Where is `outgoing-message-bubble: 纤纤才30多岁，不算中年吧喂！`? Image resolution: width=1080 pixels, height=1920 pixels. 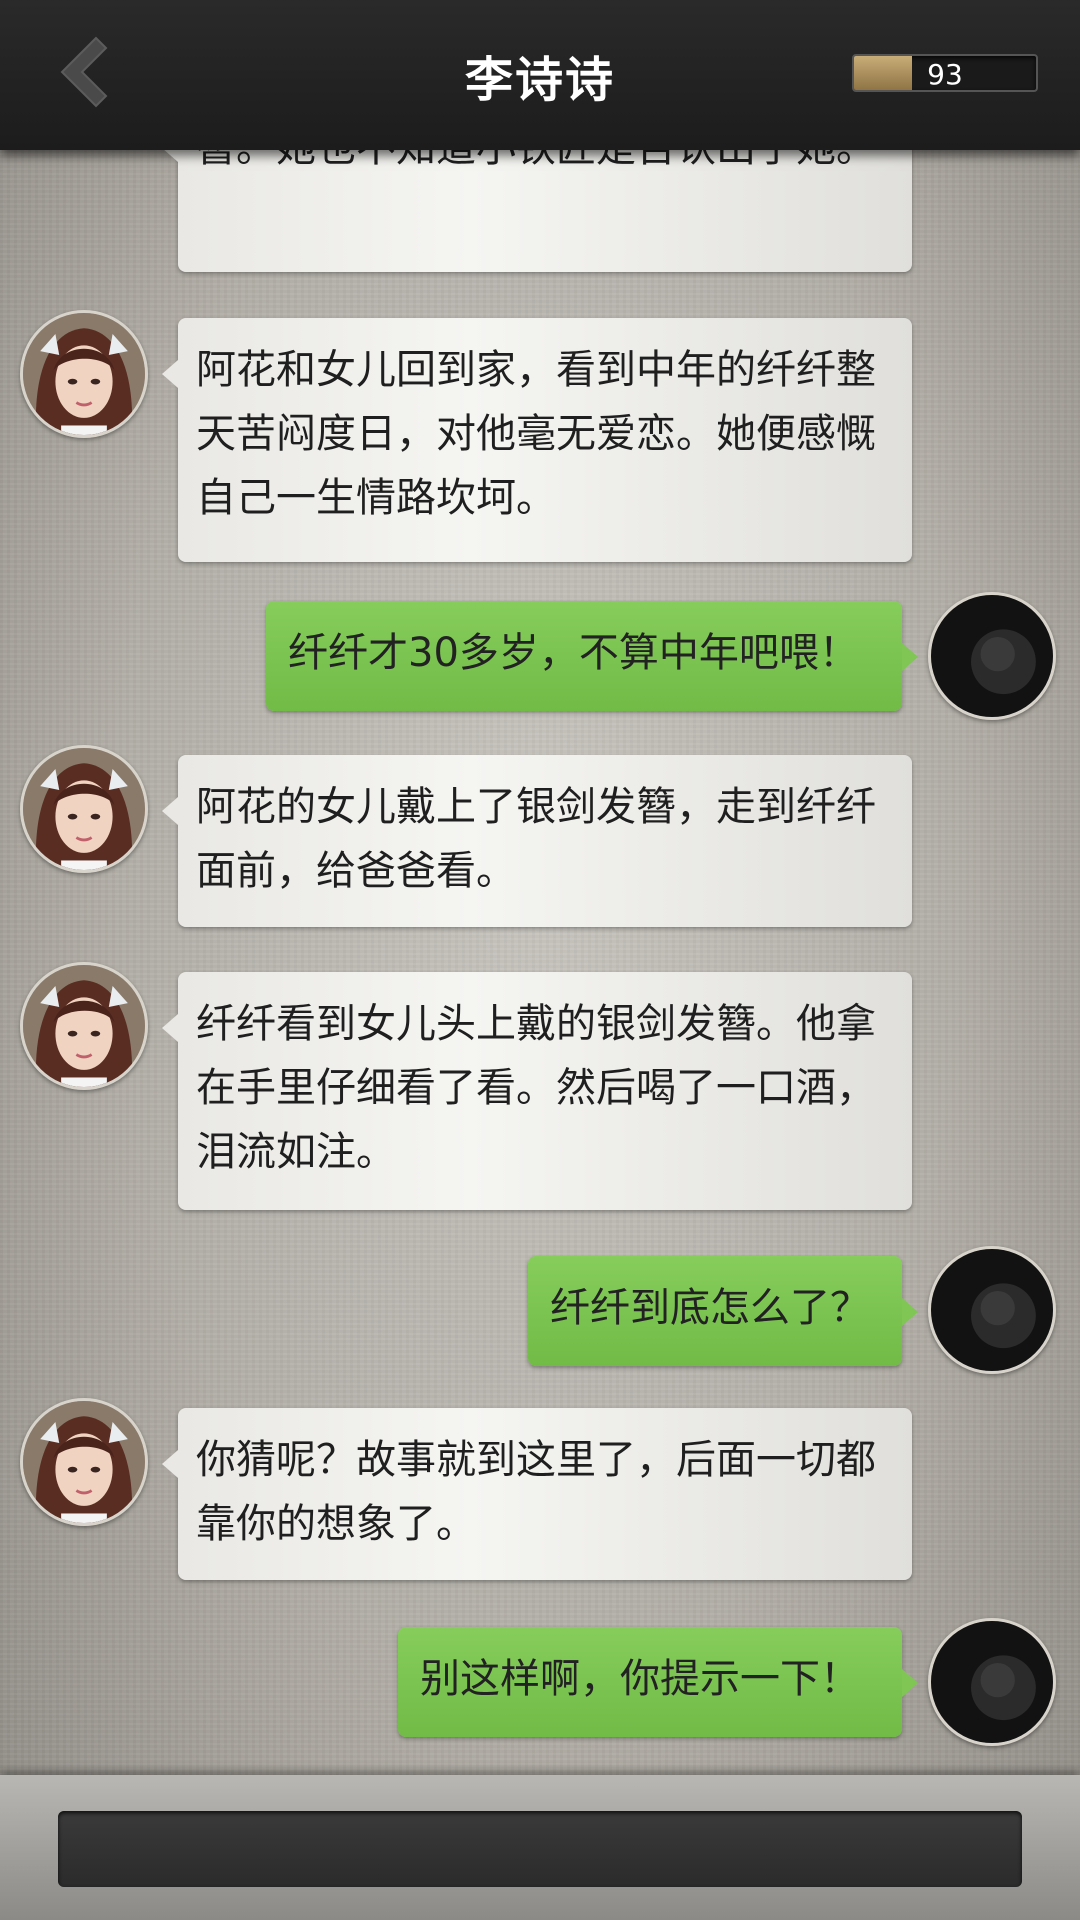 outgoing-message-bubble: 纤纤才30多岁，不算中年吧喂！ is located at coordinates (592, 656).